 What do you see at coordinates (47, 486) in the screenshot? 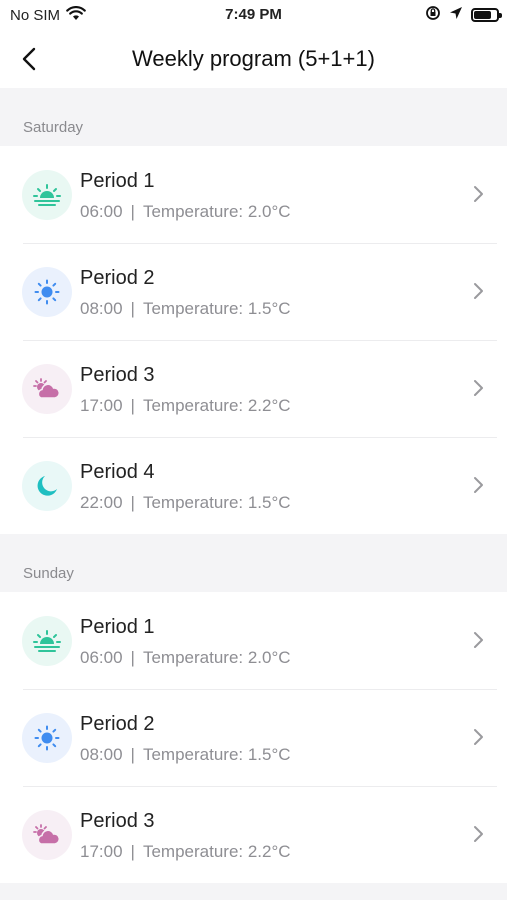
I see `moon-icon` at bounding box center [47, 486].